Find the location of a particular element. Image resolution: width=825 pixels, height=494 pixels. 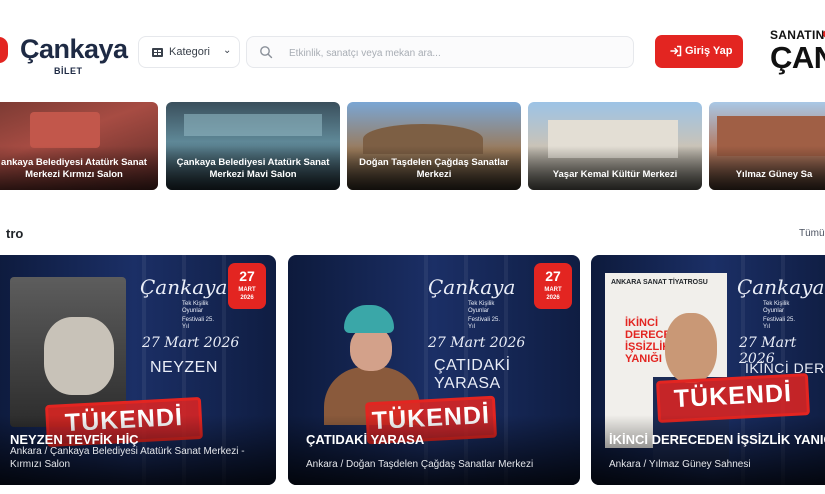

venue-card: Yaşar Kemal Kültür Merkezi is located at coordinates (615, 146).